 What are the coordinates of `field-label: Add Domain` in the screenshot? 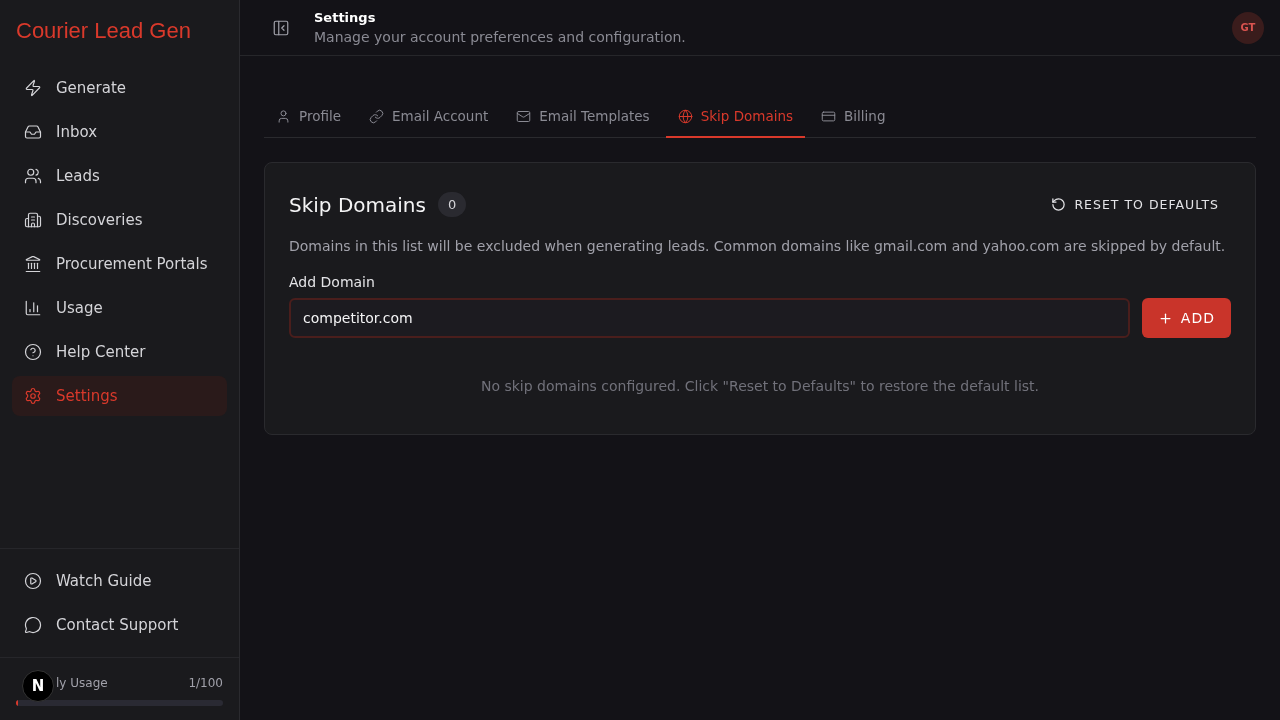 It's located at (332, 282).